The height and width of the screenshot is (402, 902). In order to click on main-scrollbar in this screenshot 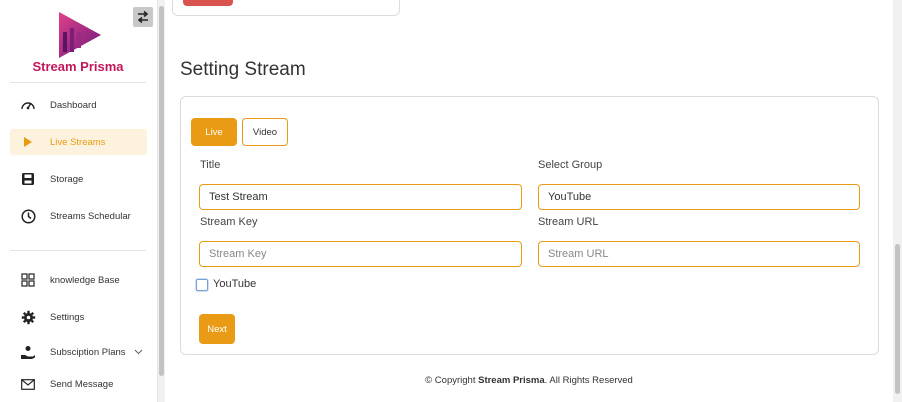, I will do `click(897, 201)`.